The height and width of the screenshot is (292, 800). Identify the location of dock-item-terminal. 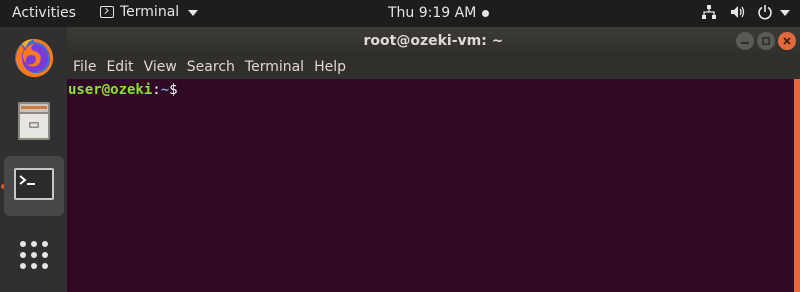
(34, 186).